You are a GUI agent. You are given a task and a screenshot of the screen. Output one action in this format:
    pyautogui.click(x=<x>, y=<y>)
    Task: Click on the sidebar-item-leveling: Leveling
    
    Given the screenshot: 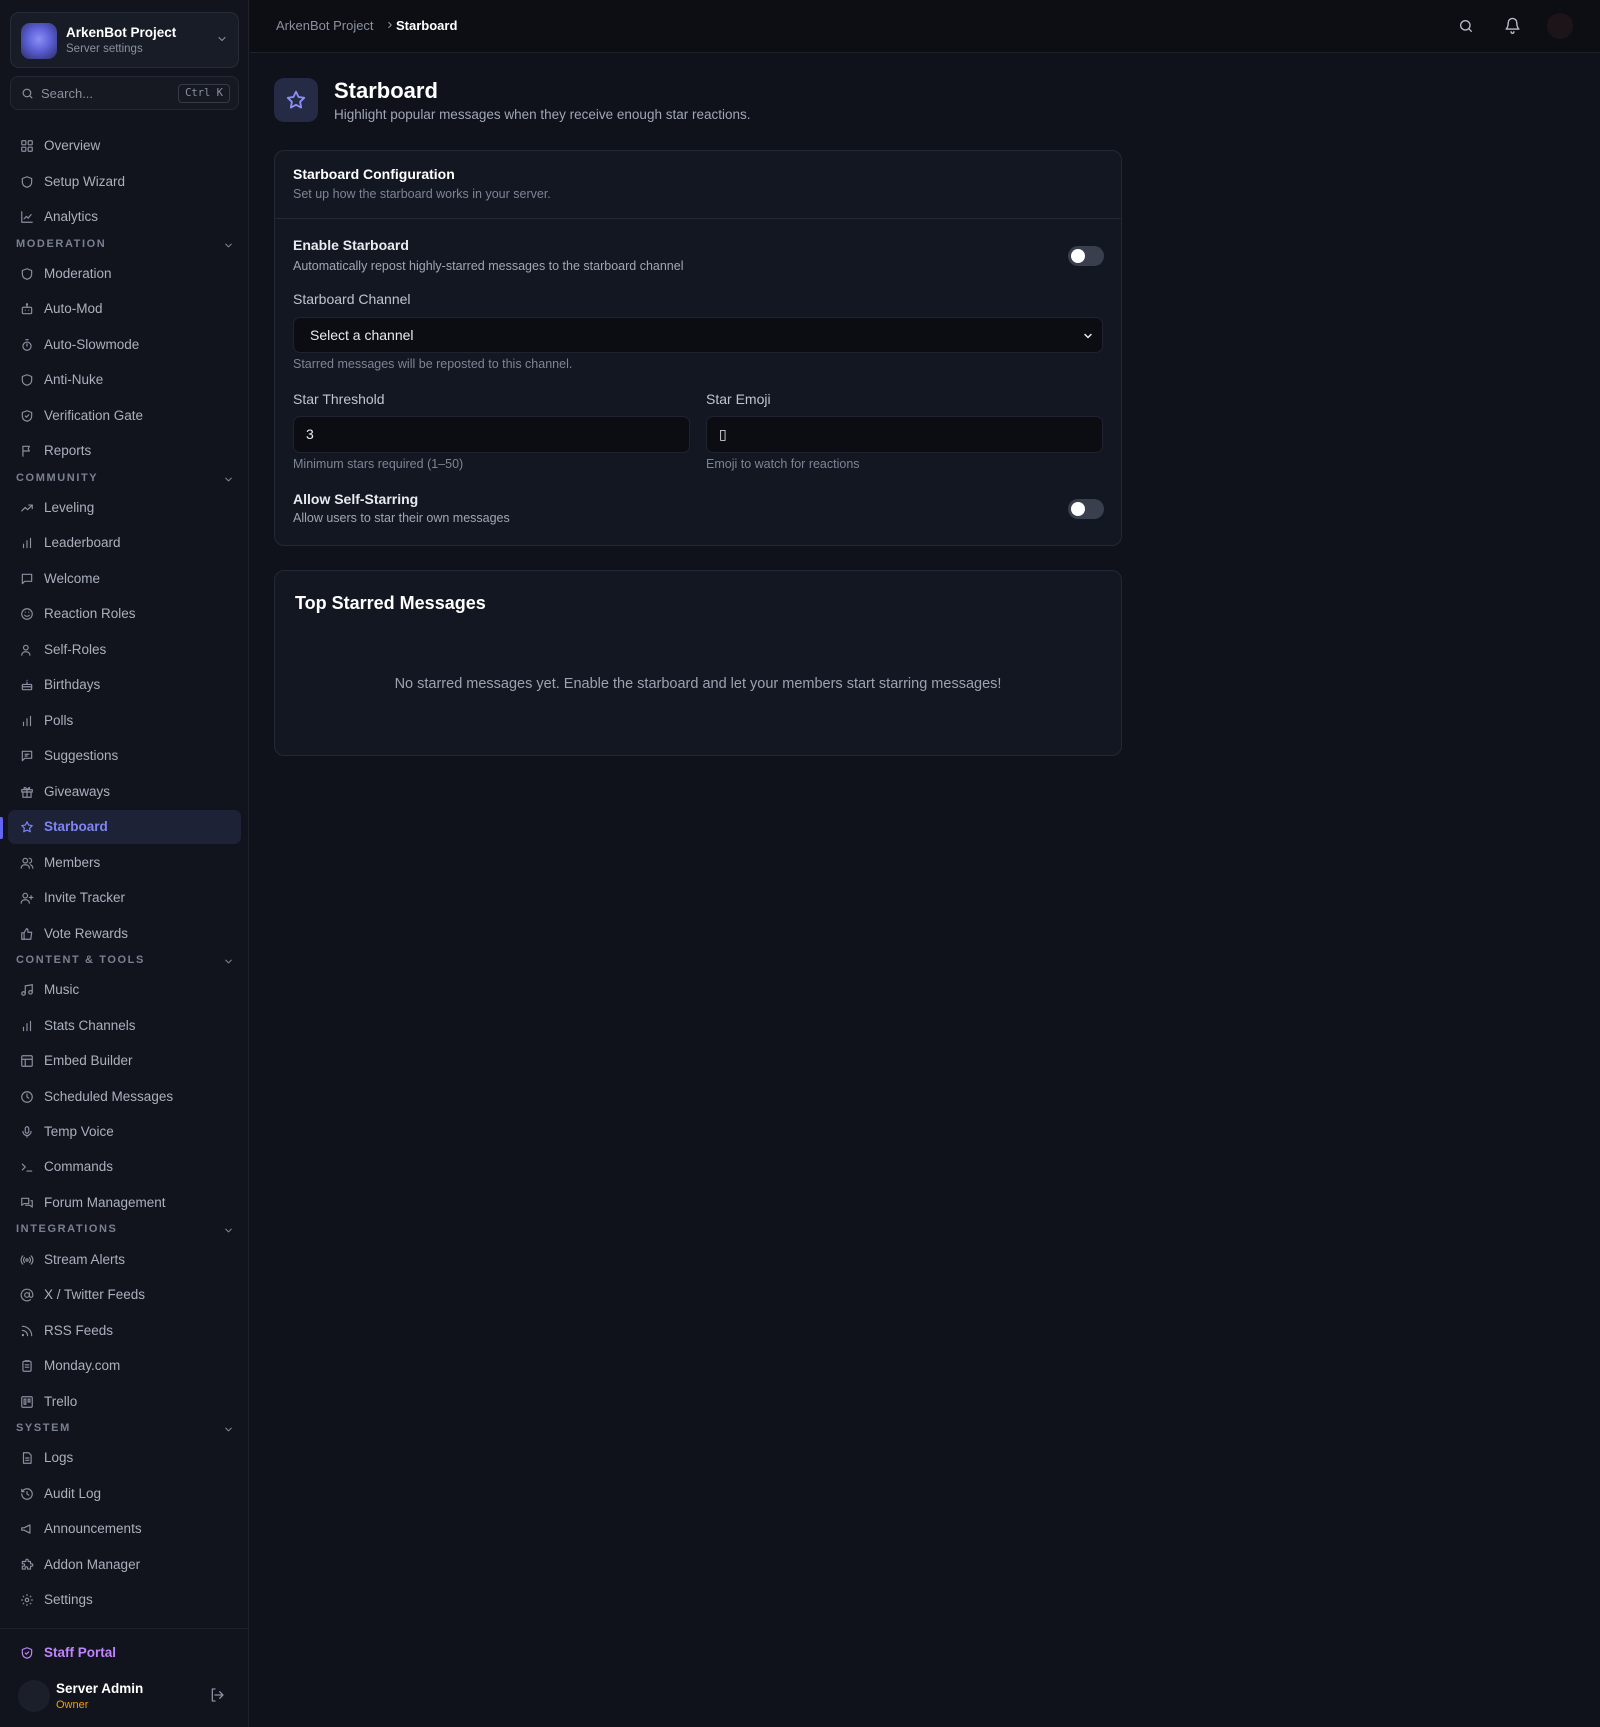 What is the action you would take?
    pyautogui.click(x=124, y=508)
    